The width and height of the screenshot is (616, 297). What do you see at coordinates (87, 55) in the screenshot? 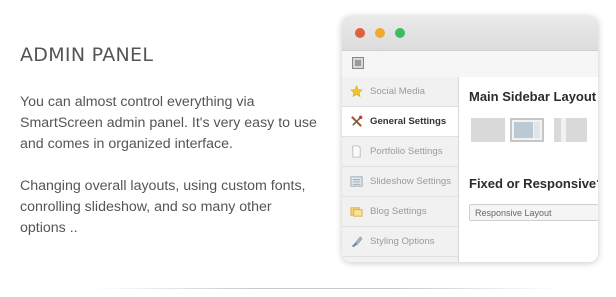
I see `section-heading: ADMIN PANEL` at bounding box center [87, 55].